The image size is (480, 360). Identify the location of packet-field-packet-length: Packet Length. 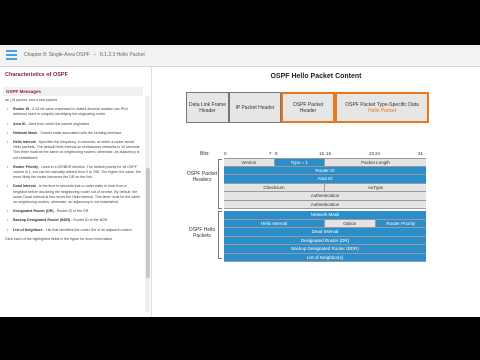
(375, 162).